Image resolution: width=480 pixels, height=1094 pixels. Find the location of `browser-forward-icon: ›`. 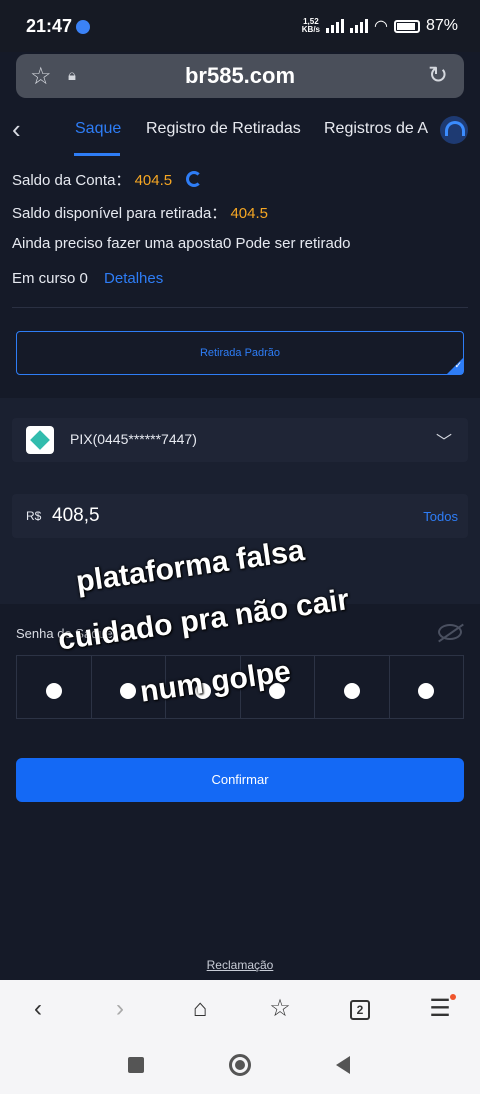

browser-forward-icon: › is located at coordinates (120, 1009).